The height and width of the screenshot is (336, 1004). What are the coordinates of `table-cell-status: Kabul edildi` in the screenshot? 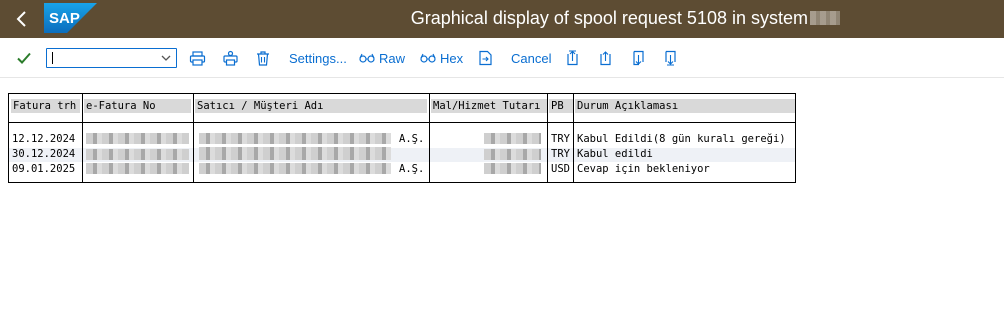 It's located at (615, 154).